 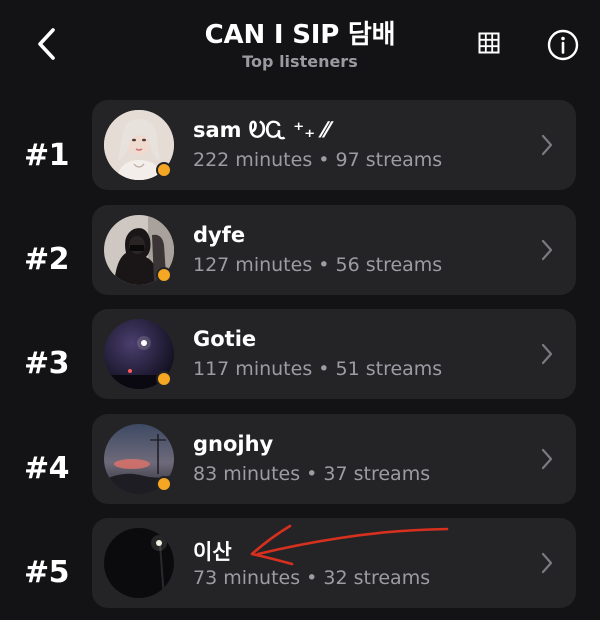 I want to click on avatar-image, so click(x=139, y=563).